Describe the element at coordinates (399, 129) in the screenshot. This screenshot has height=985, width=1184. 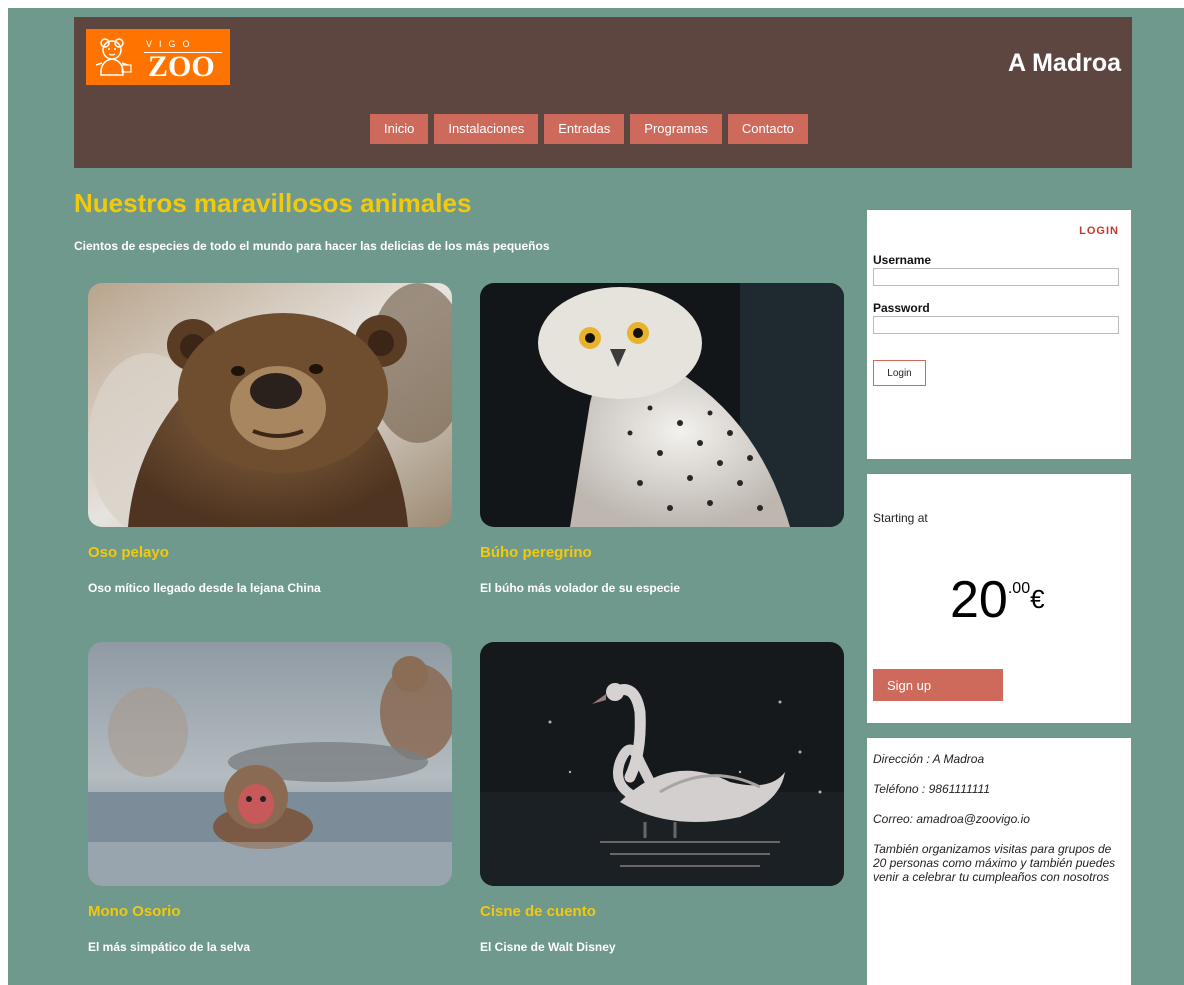
I see `nav-item-inicio: Inicio` at that location.